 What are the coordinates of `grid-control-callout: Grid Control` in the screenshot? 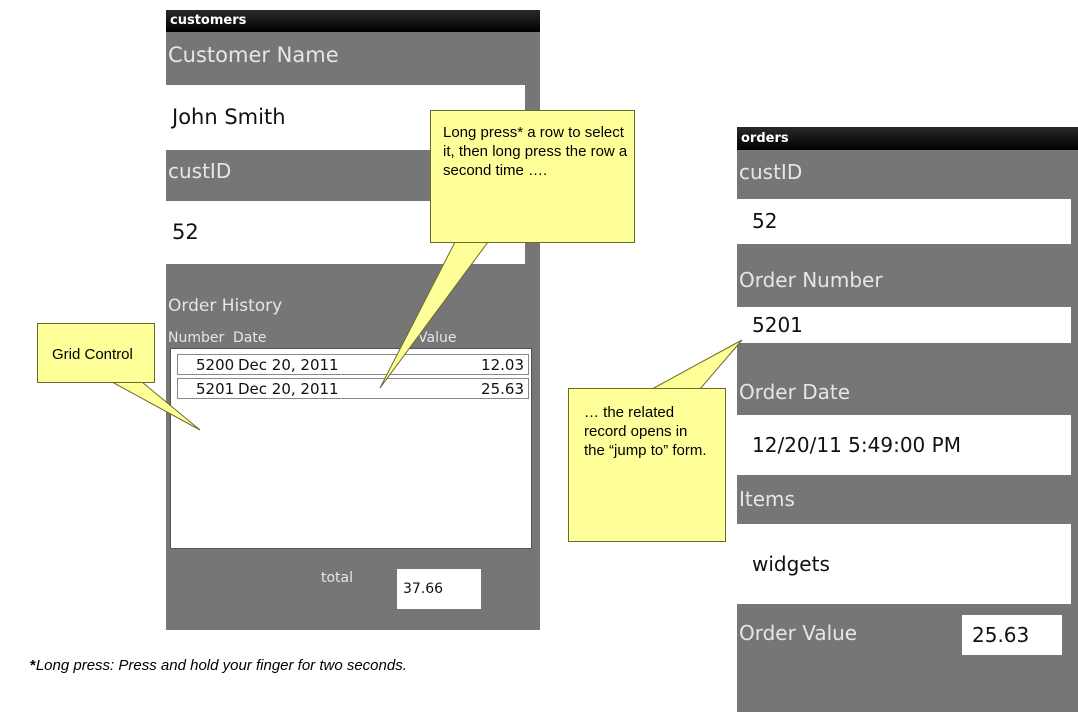 It's located at (96, 353).